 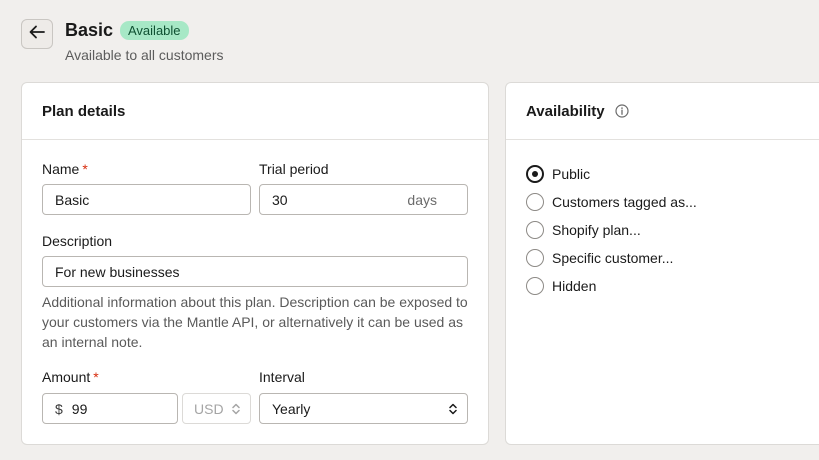 I want to click on availability-option-hidden: Hidden, so click(x=561, y=286).